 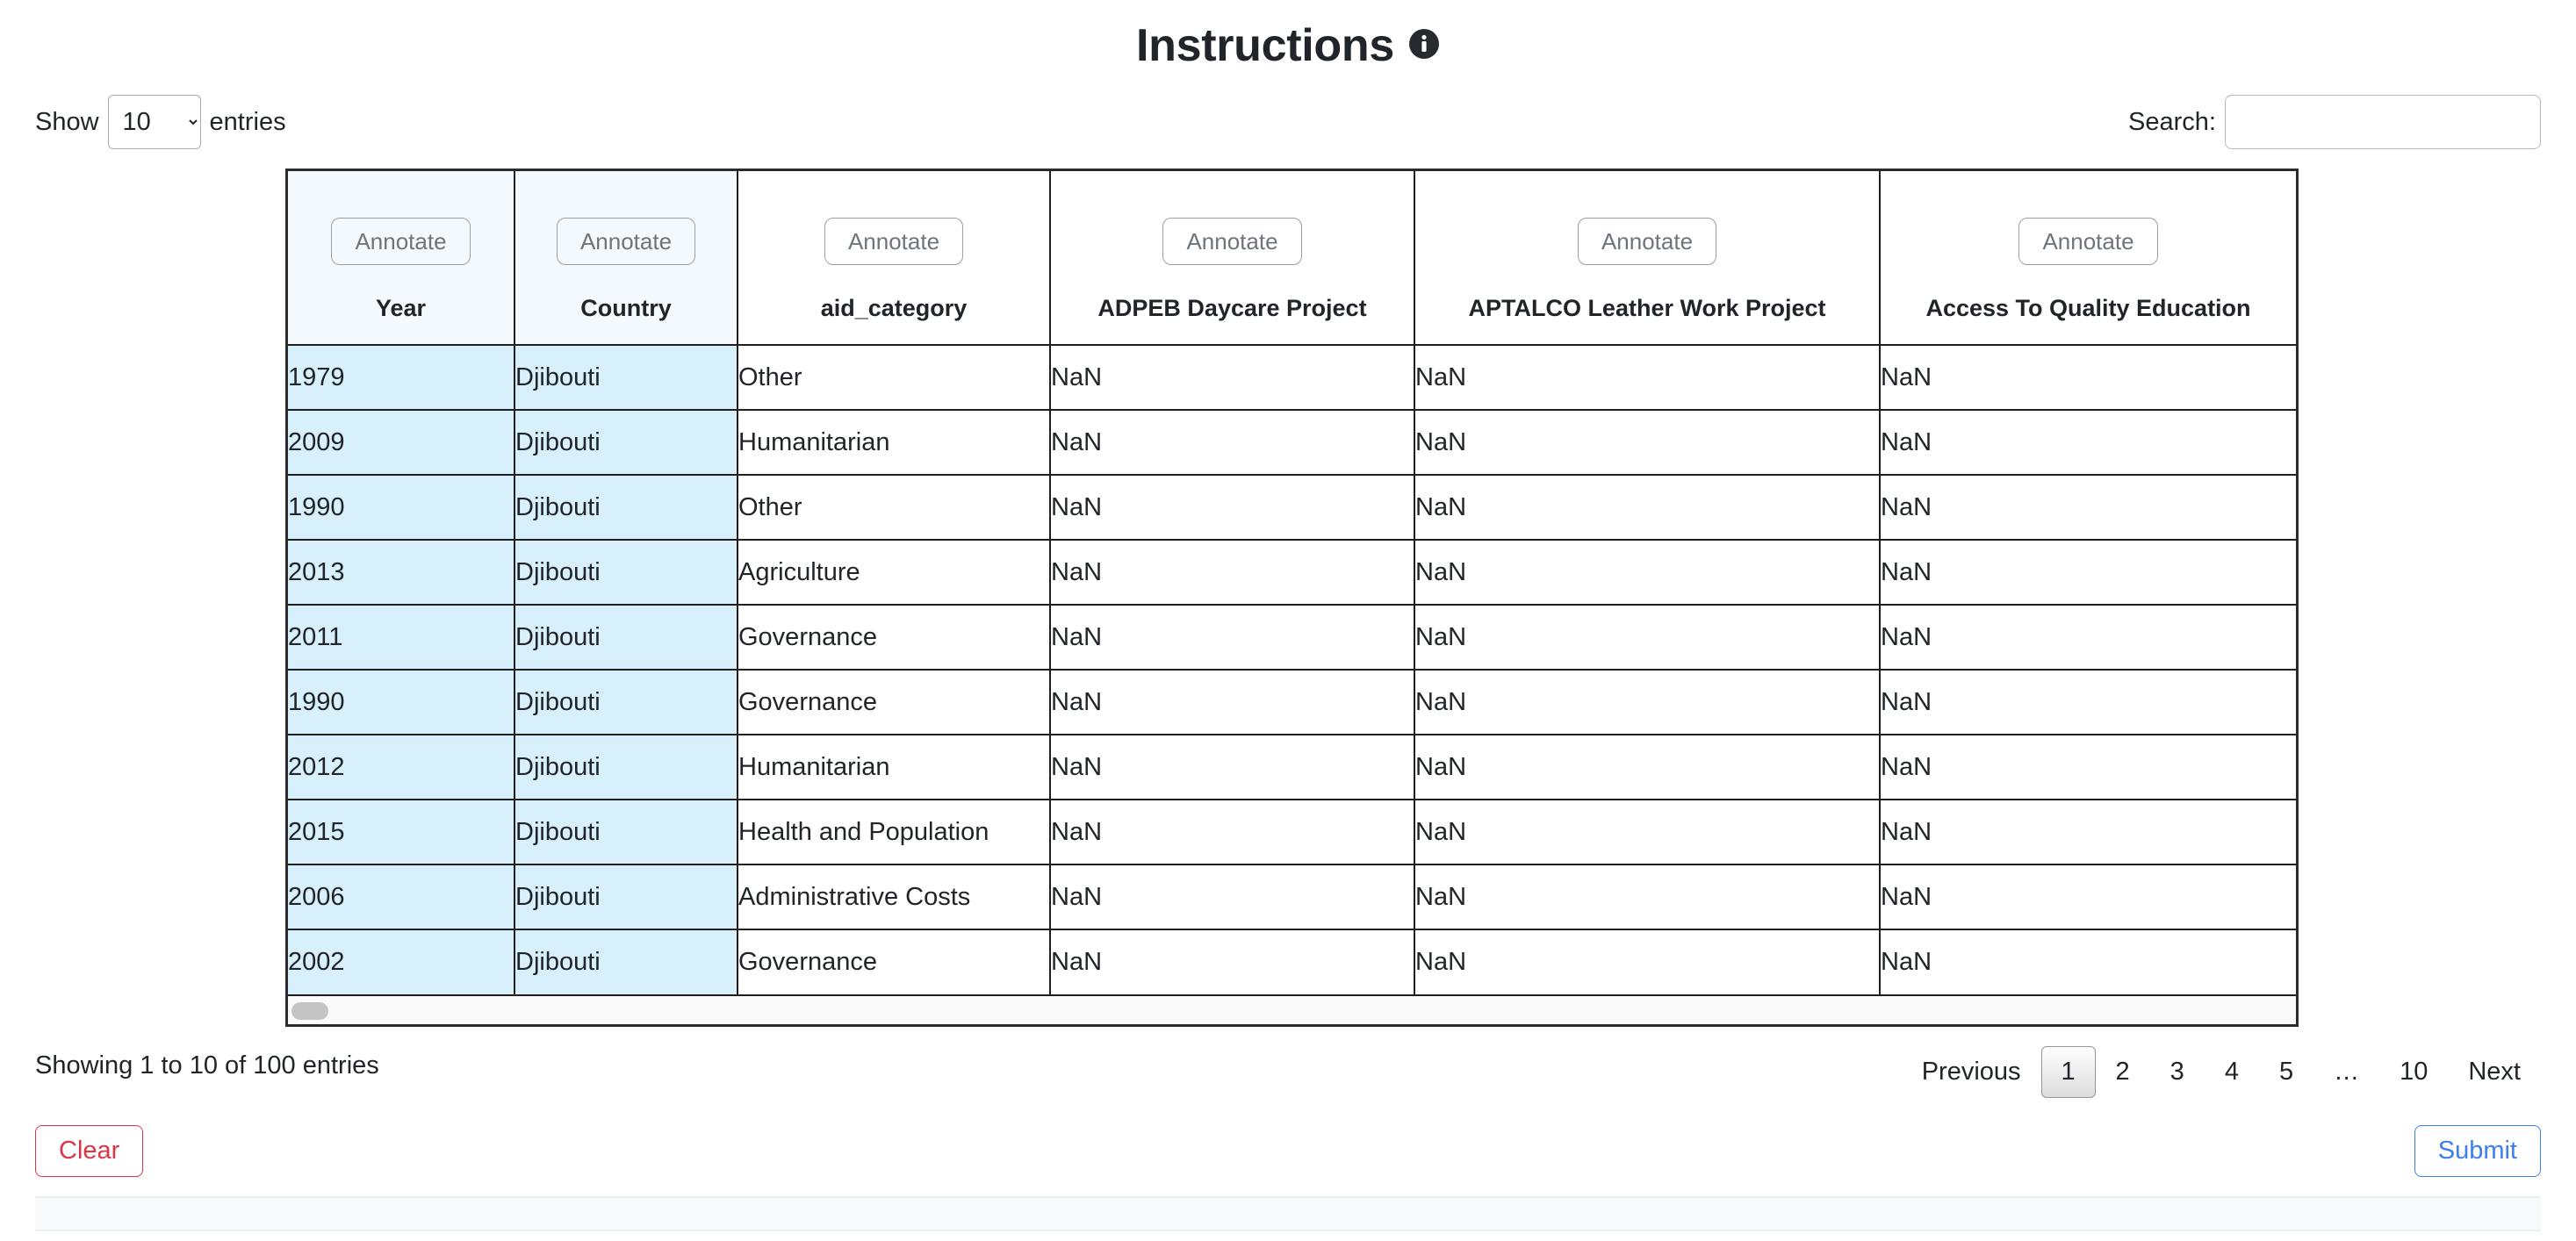 I want to click on annotate-button-year: Annotate, so click(x=401, y=241).